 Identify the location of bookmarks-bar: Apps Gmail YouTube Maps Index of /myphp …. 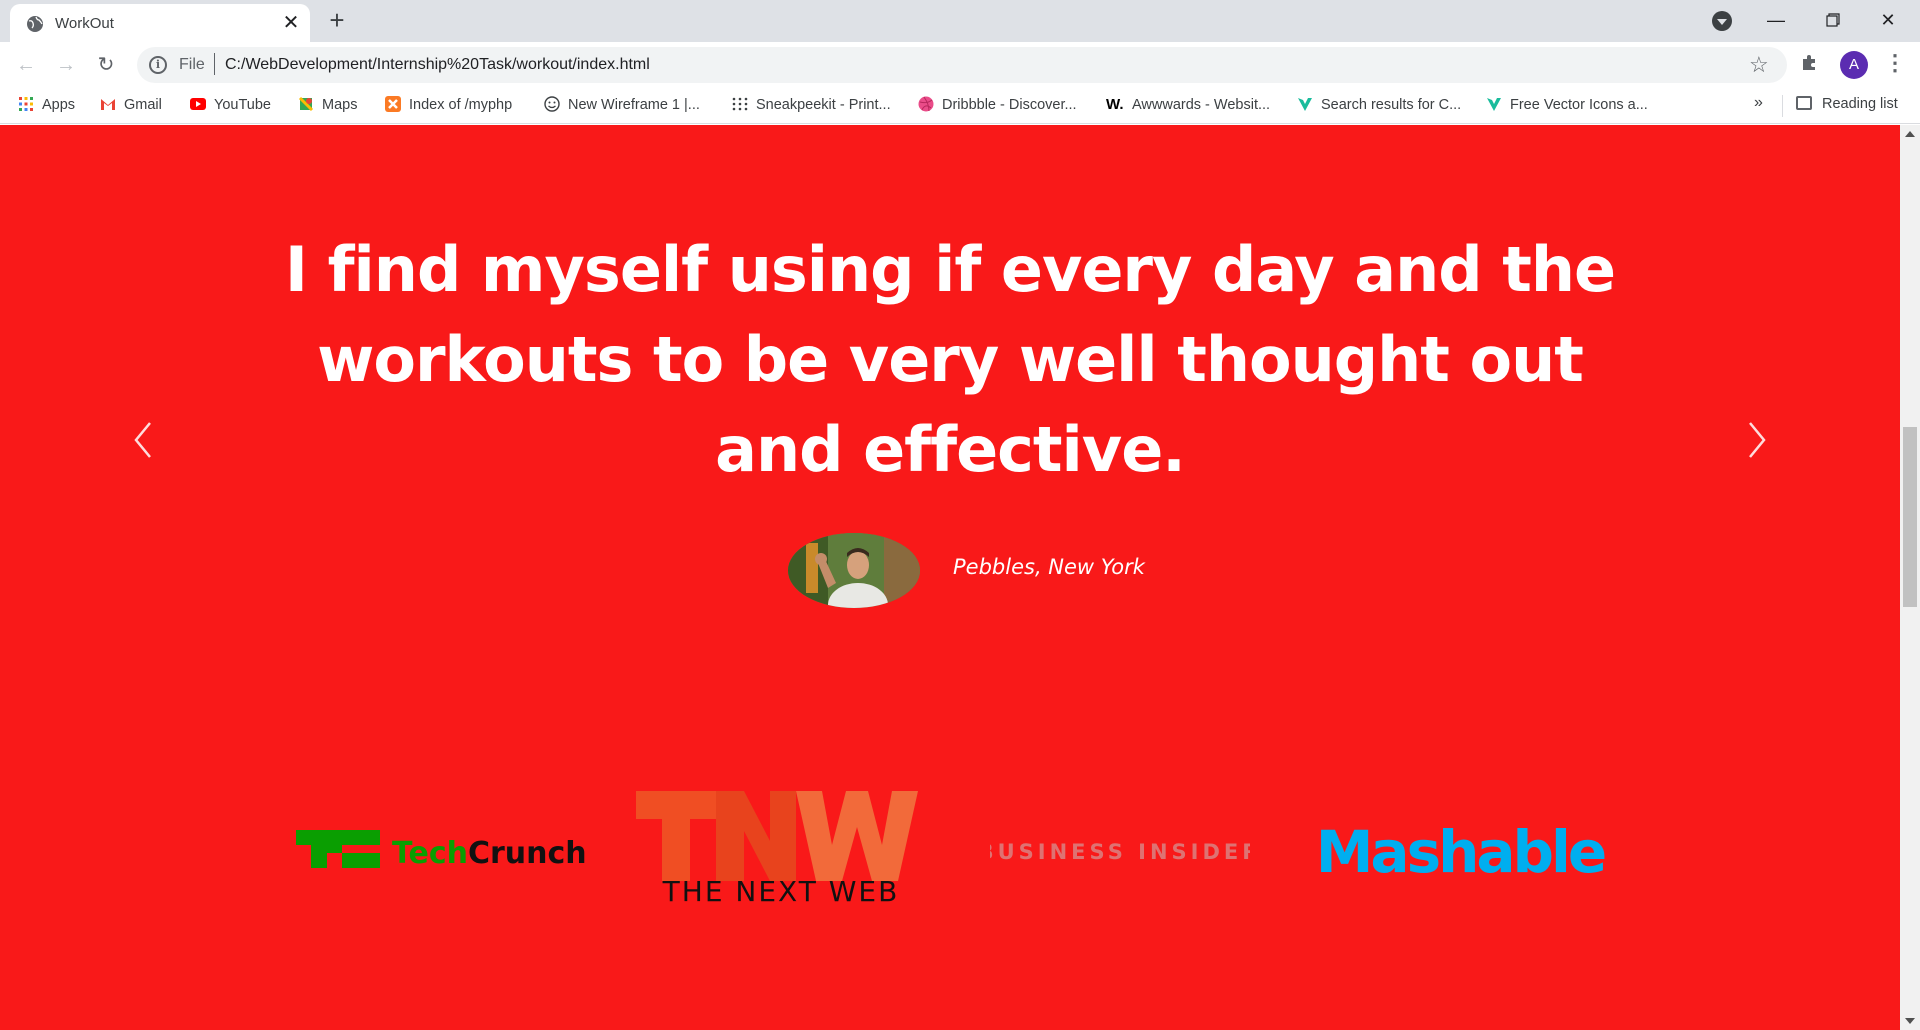
(960, 106).